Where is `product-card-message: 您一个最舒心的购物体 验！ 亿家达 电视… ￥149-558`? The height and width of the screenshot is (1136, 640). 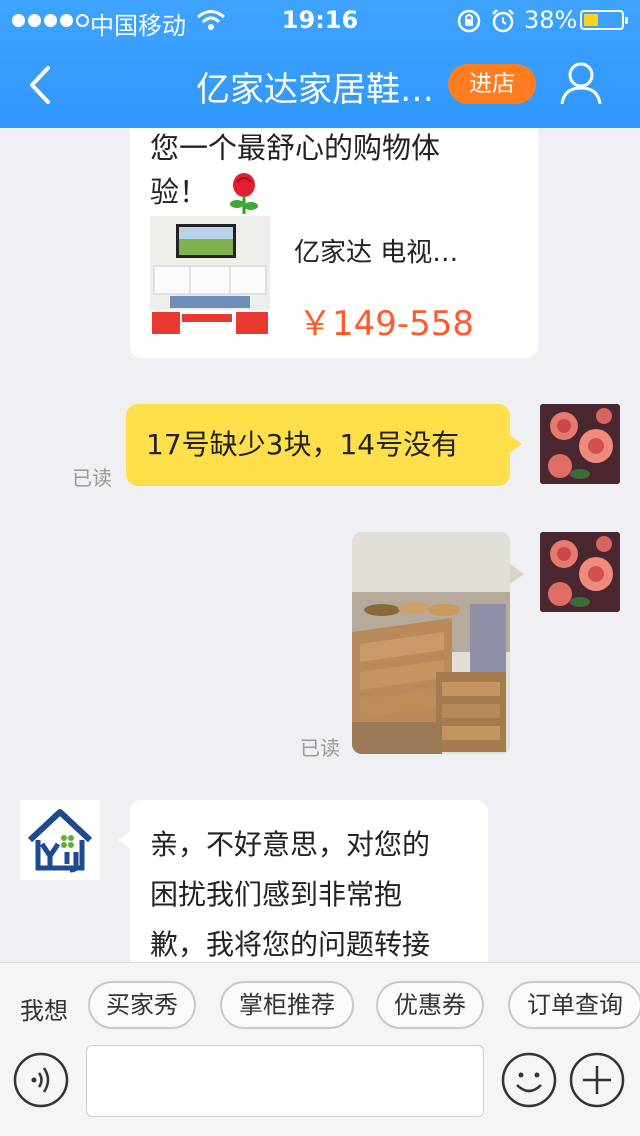
product-card-message: 您一个最舒心的购物体 验！ 亿家达 电视… ￥149-558 is located at coordinates (334, 243).